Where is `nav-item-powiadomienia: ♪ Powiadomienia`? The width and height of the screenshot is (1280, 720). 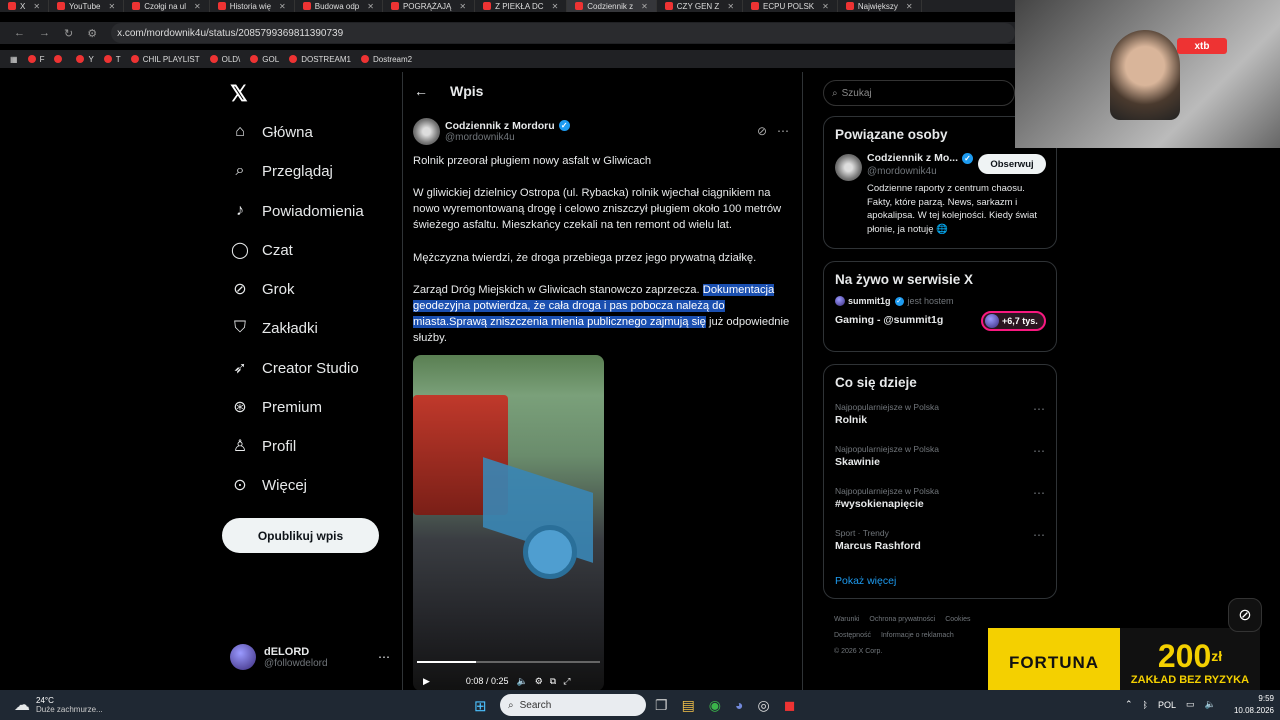 nav-item-powiadomienia: ♪ Powiadomienia is located at coordinates (297, 211).